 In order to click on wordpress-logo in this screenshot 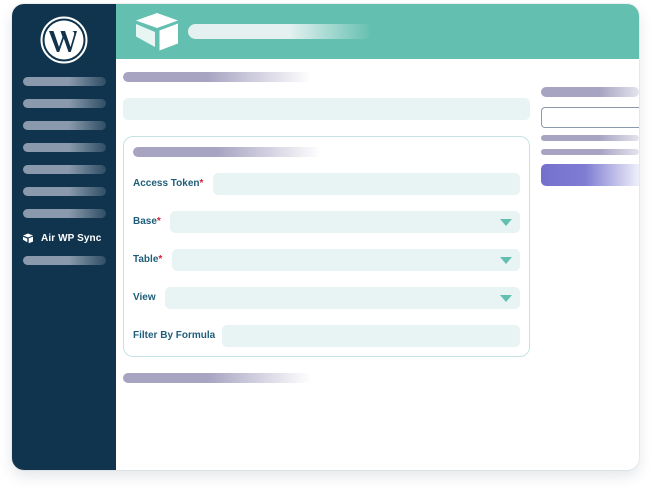, I will do `click(64, 40)`.